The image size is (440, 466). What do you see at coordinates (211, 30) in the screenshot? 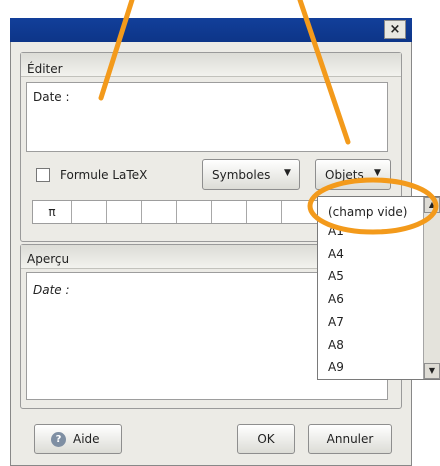
I see `title-bar` at bounding box center [211, 30].